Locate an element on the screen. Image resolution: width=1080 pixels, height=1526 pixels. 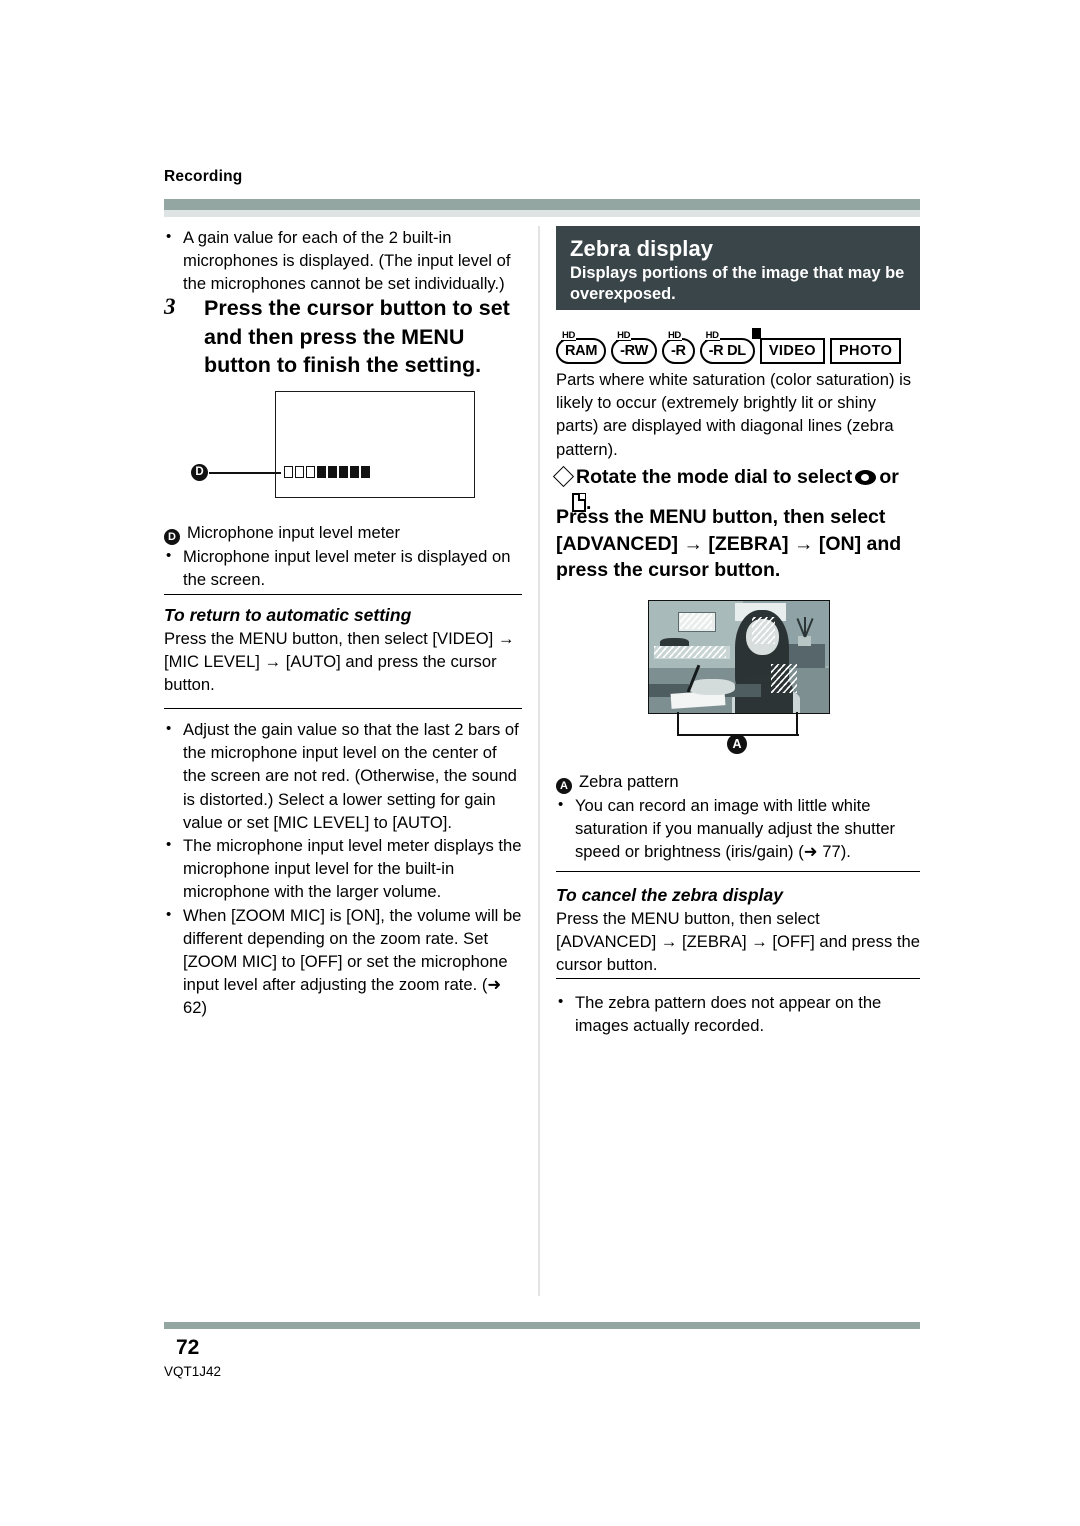
badge-label: VIDEO is located at coordinates (792, 351).